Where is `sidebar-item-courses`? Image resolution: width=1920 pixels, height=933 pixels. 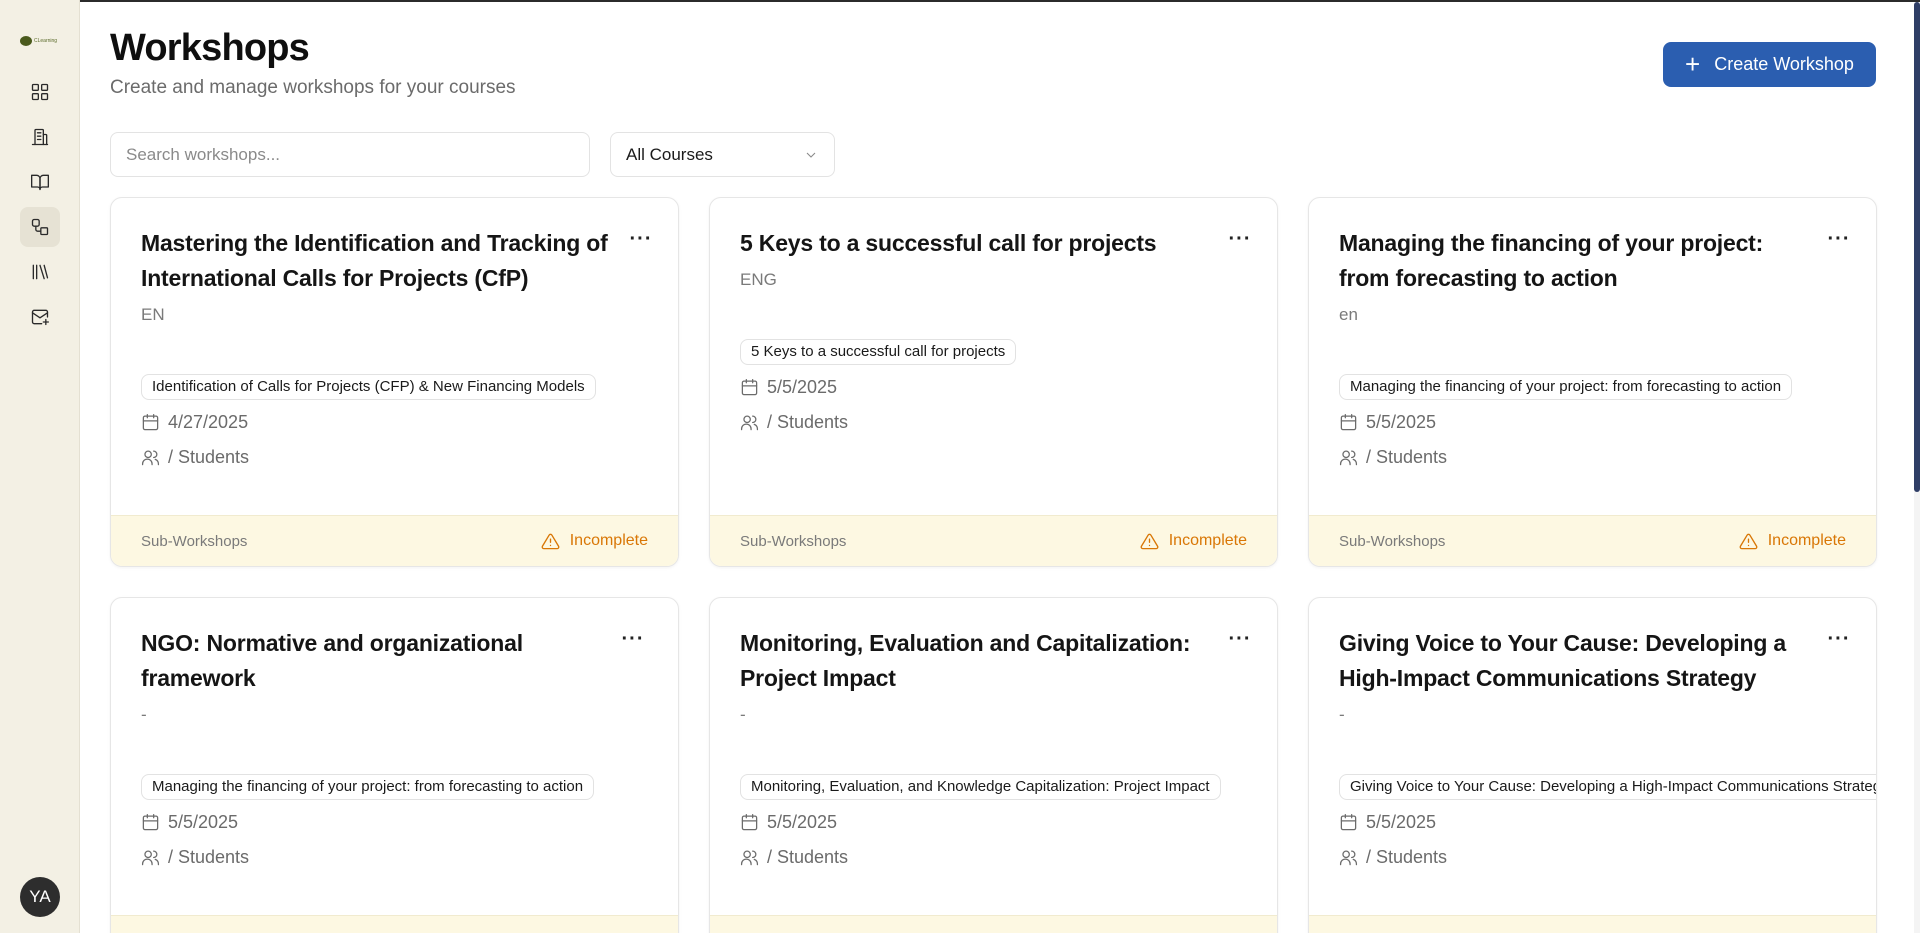
sidebar-item-courses is located at coordinates (40, 182).